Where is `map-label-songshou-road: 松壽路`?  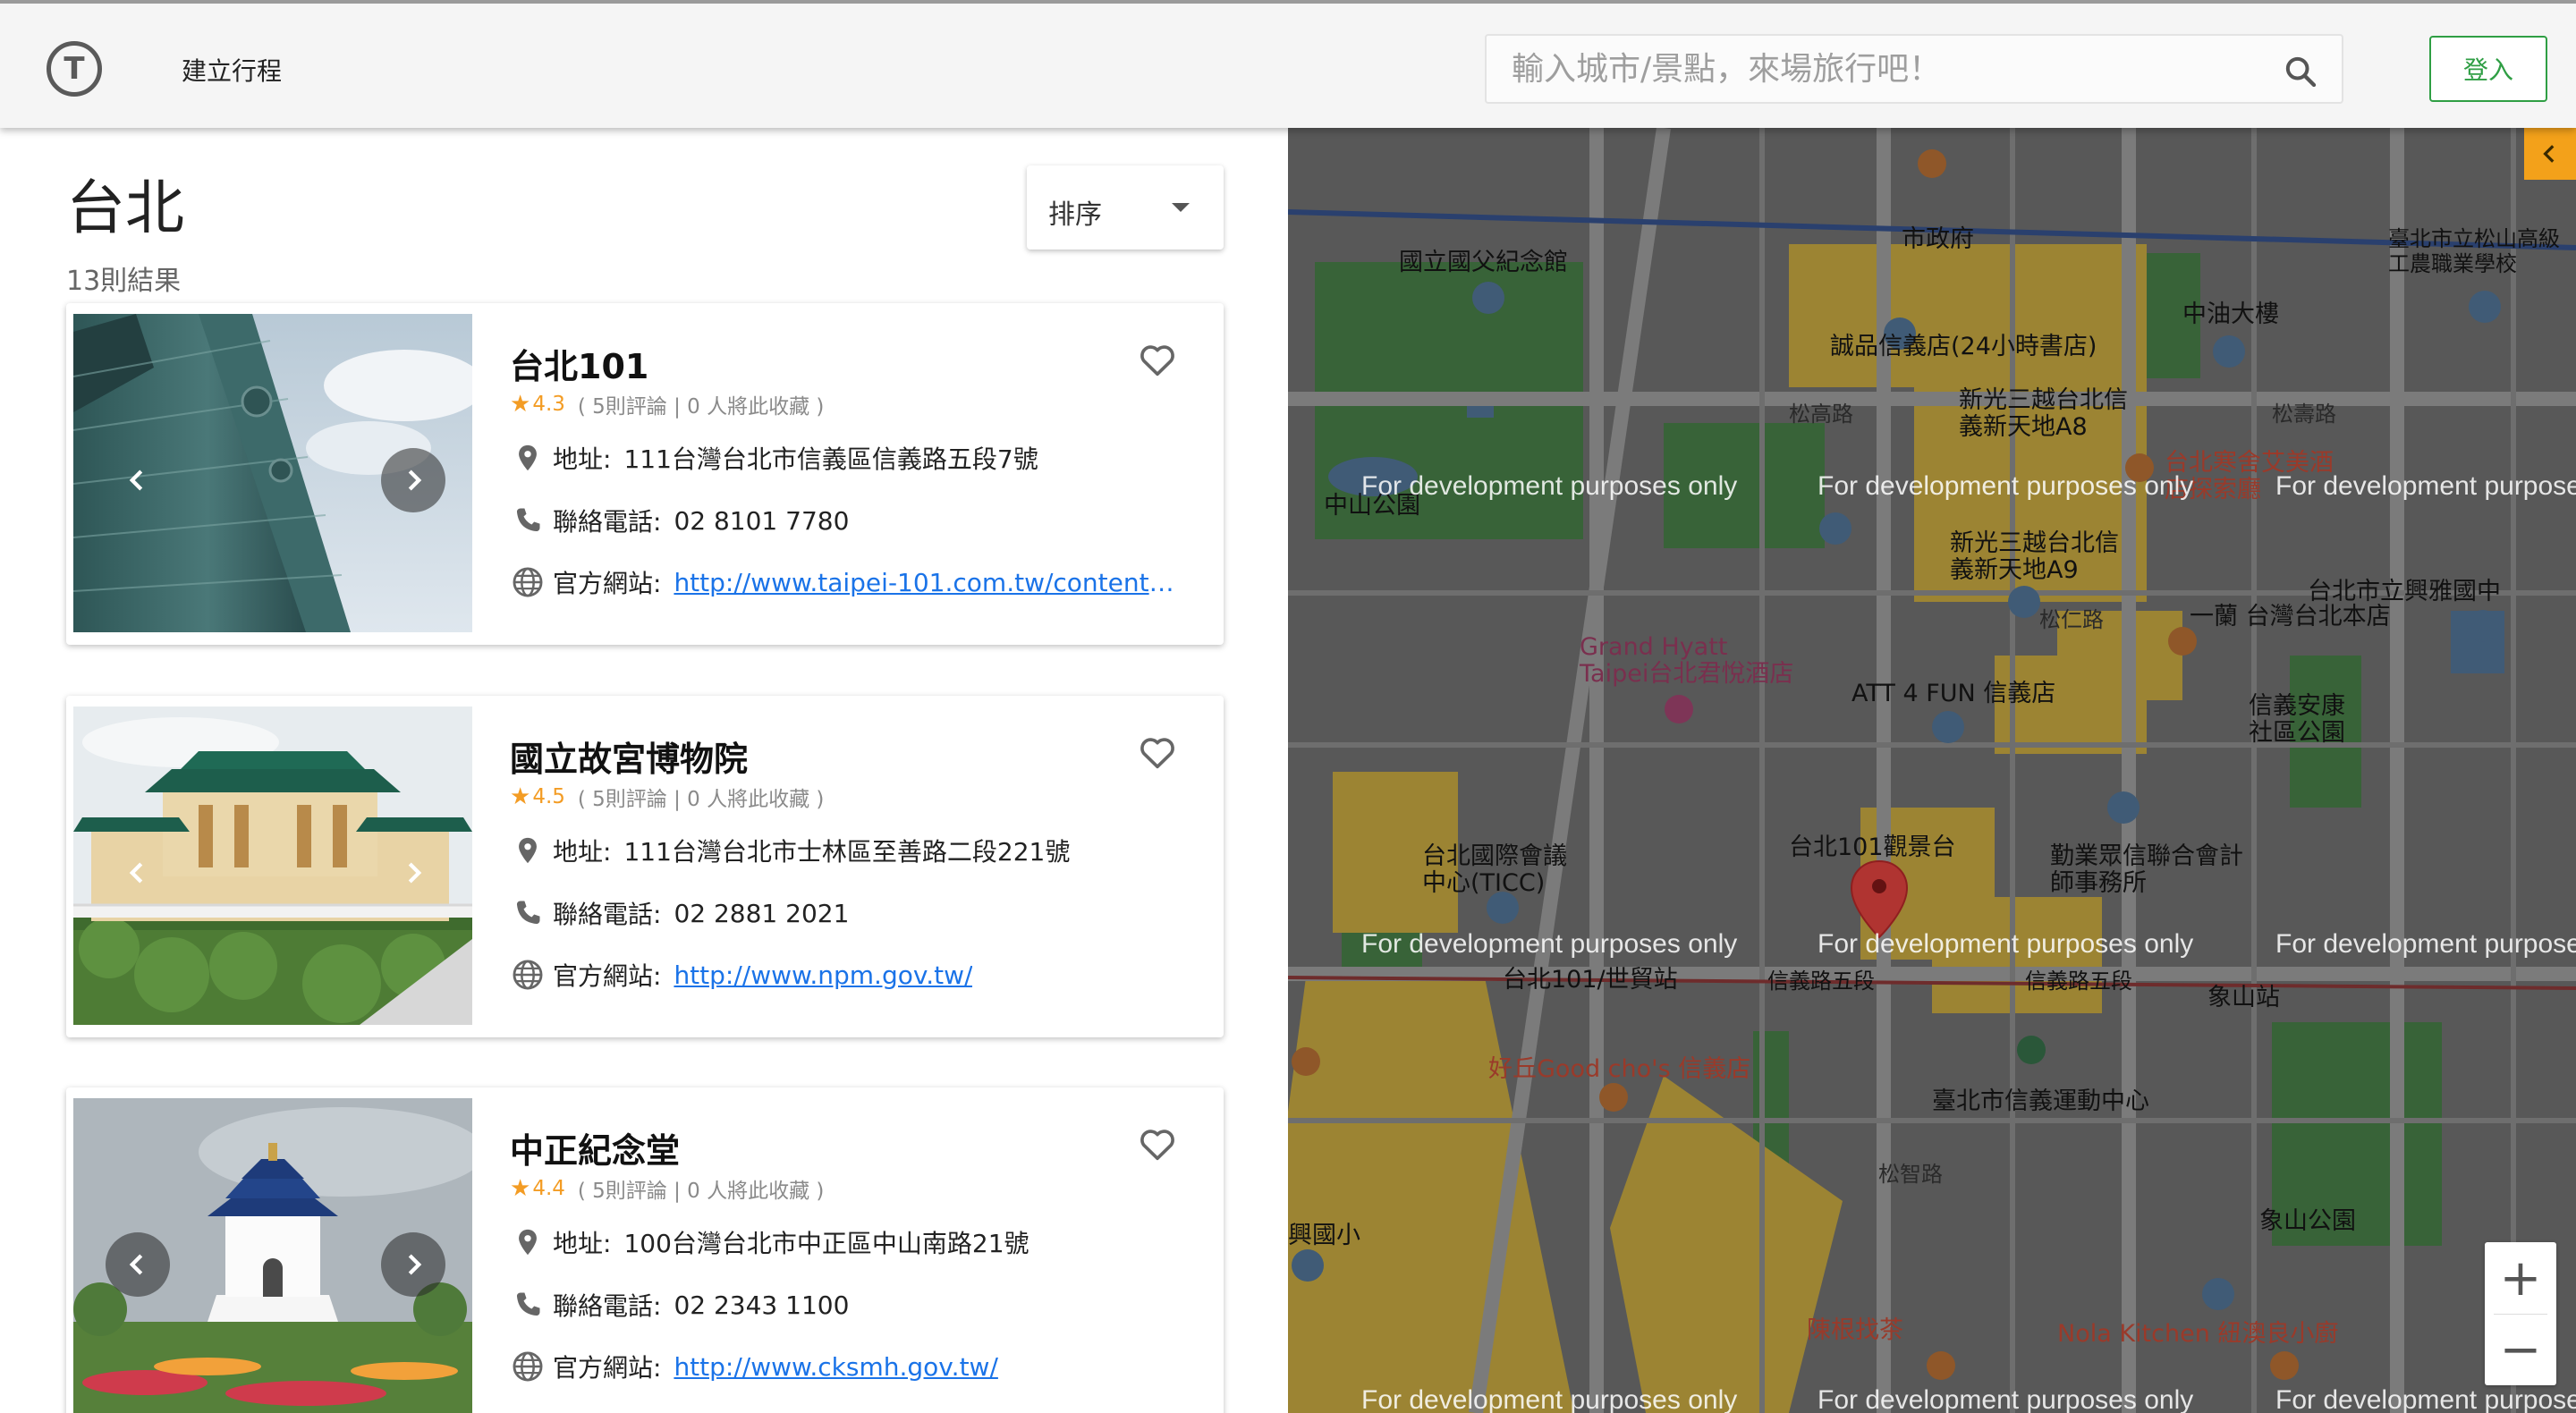 map-label-songshou-road: 松壽路 is located at coordinates (2304, 414).